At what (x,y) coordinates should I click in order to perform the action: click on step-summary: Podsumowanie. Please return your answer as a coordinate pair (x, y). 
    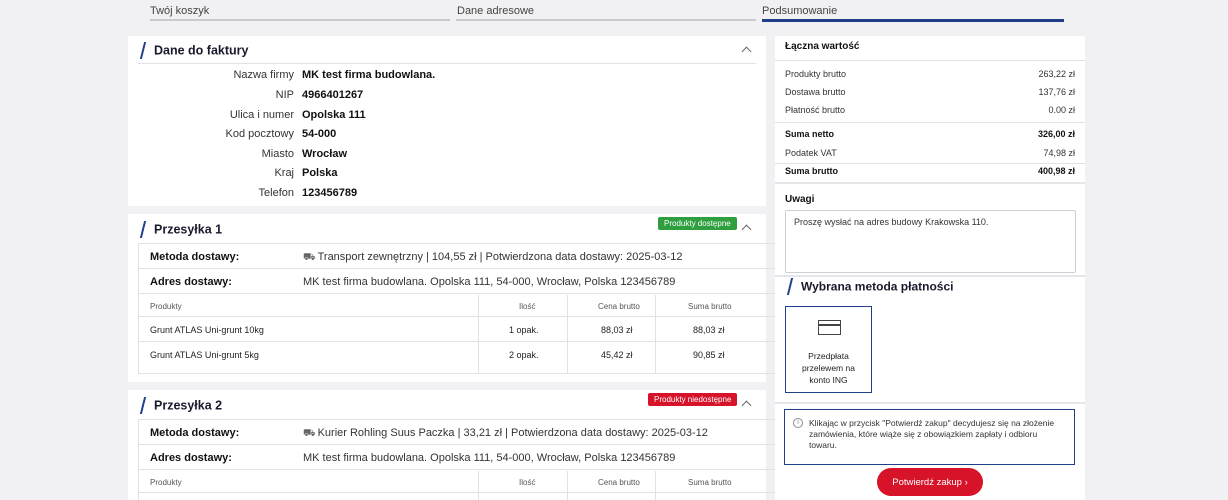
    Looking at the image, I should click on (800, 11).